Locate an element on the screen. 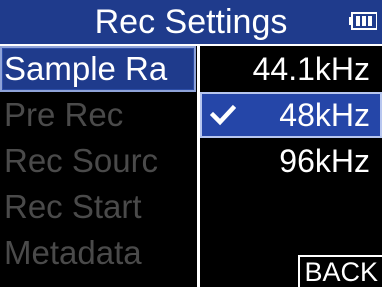 The image size is (382, 287). menu-item-rec-source: Rec Sourc is located at coordinates (98, 161).